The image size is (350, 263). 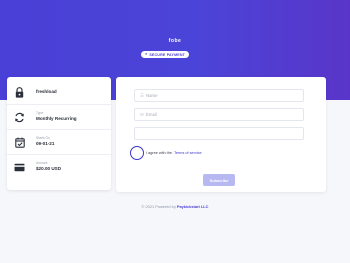 What do you see at coordinates (167, 54) in the screenshot?
I see `secure-payment-label: SECURE PAYMENT` at bounding box center [167, 54].